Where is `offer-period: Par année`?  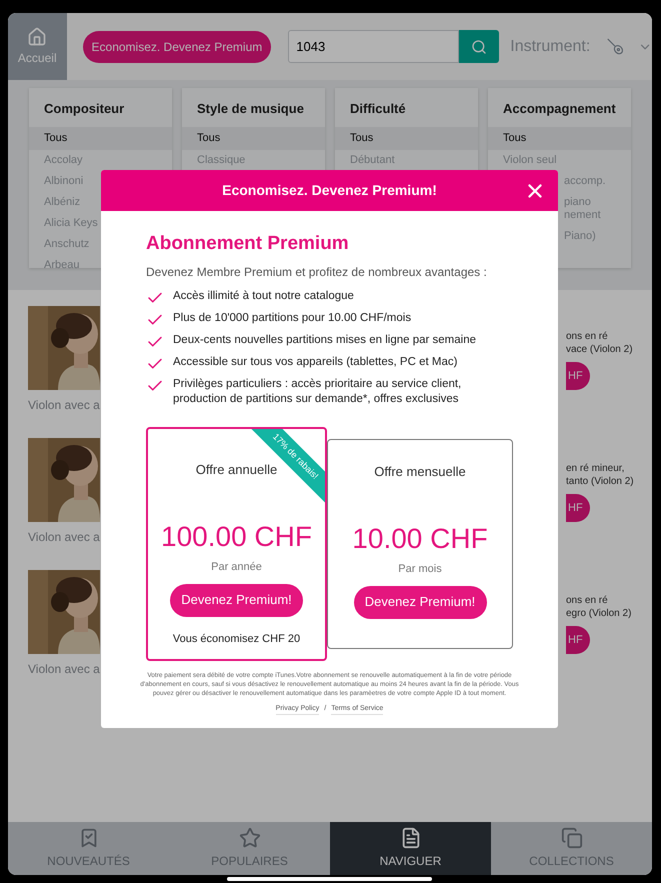 offer-period: Par année is located at coordinates (236, 567).